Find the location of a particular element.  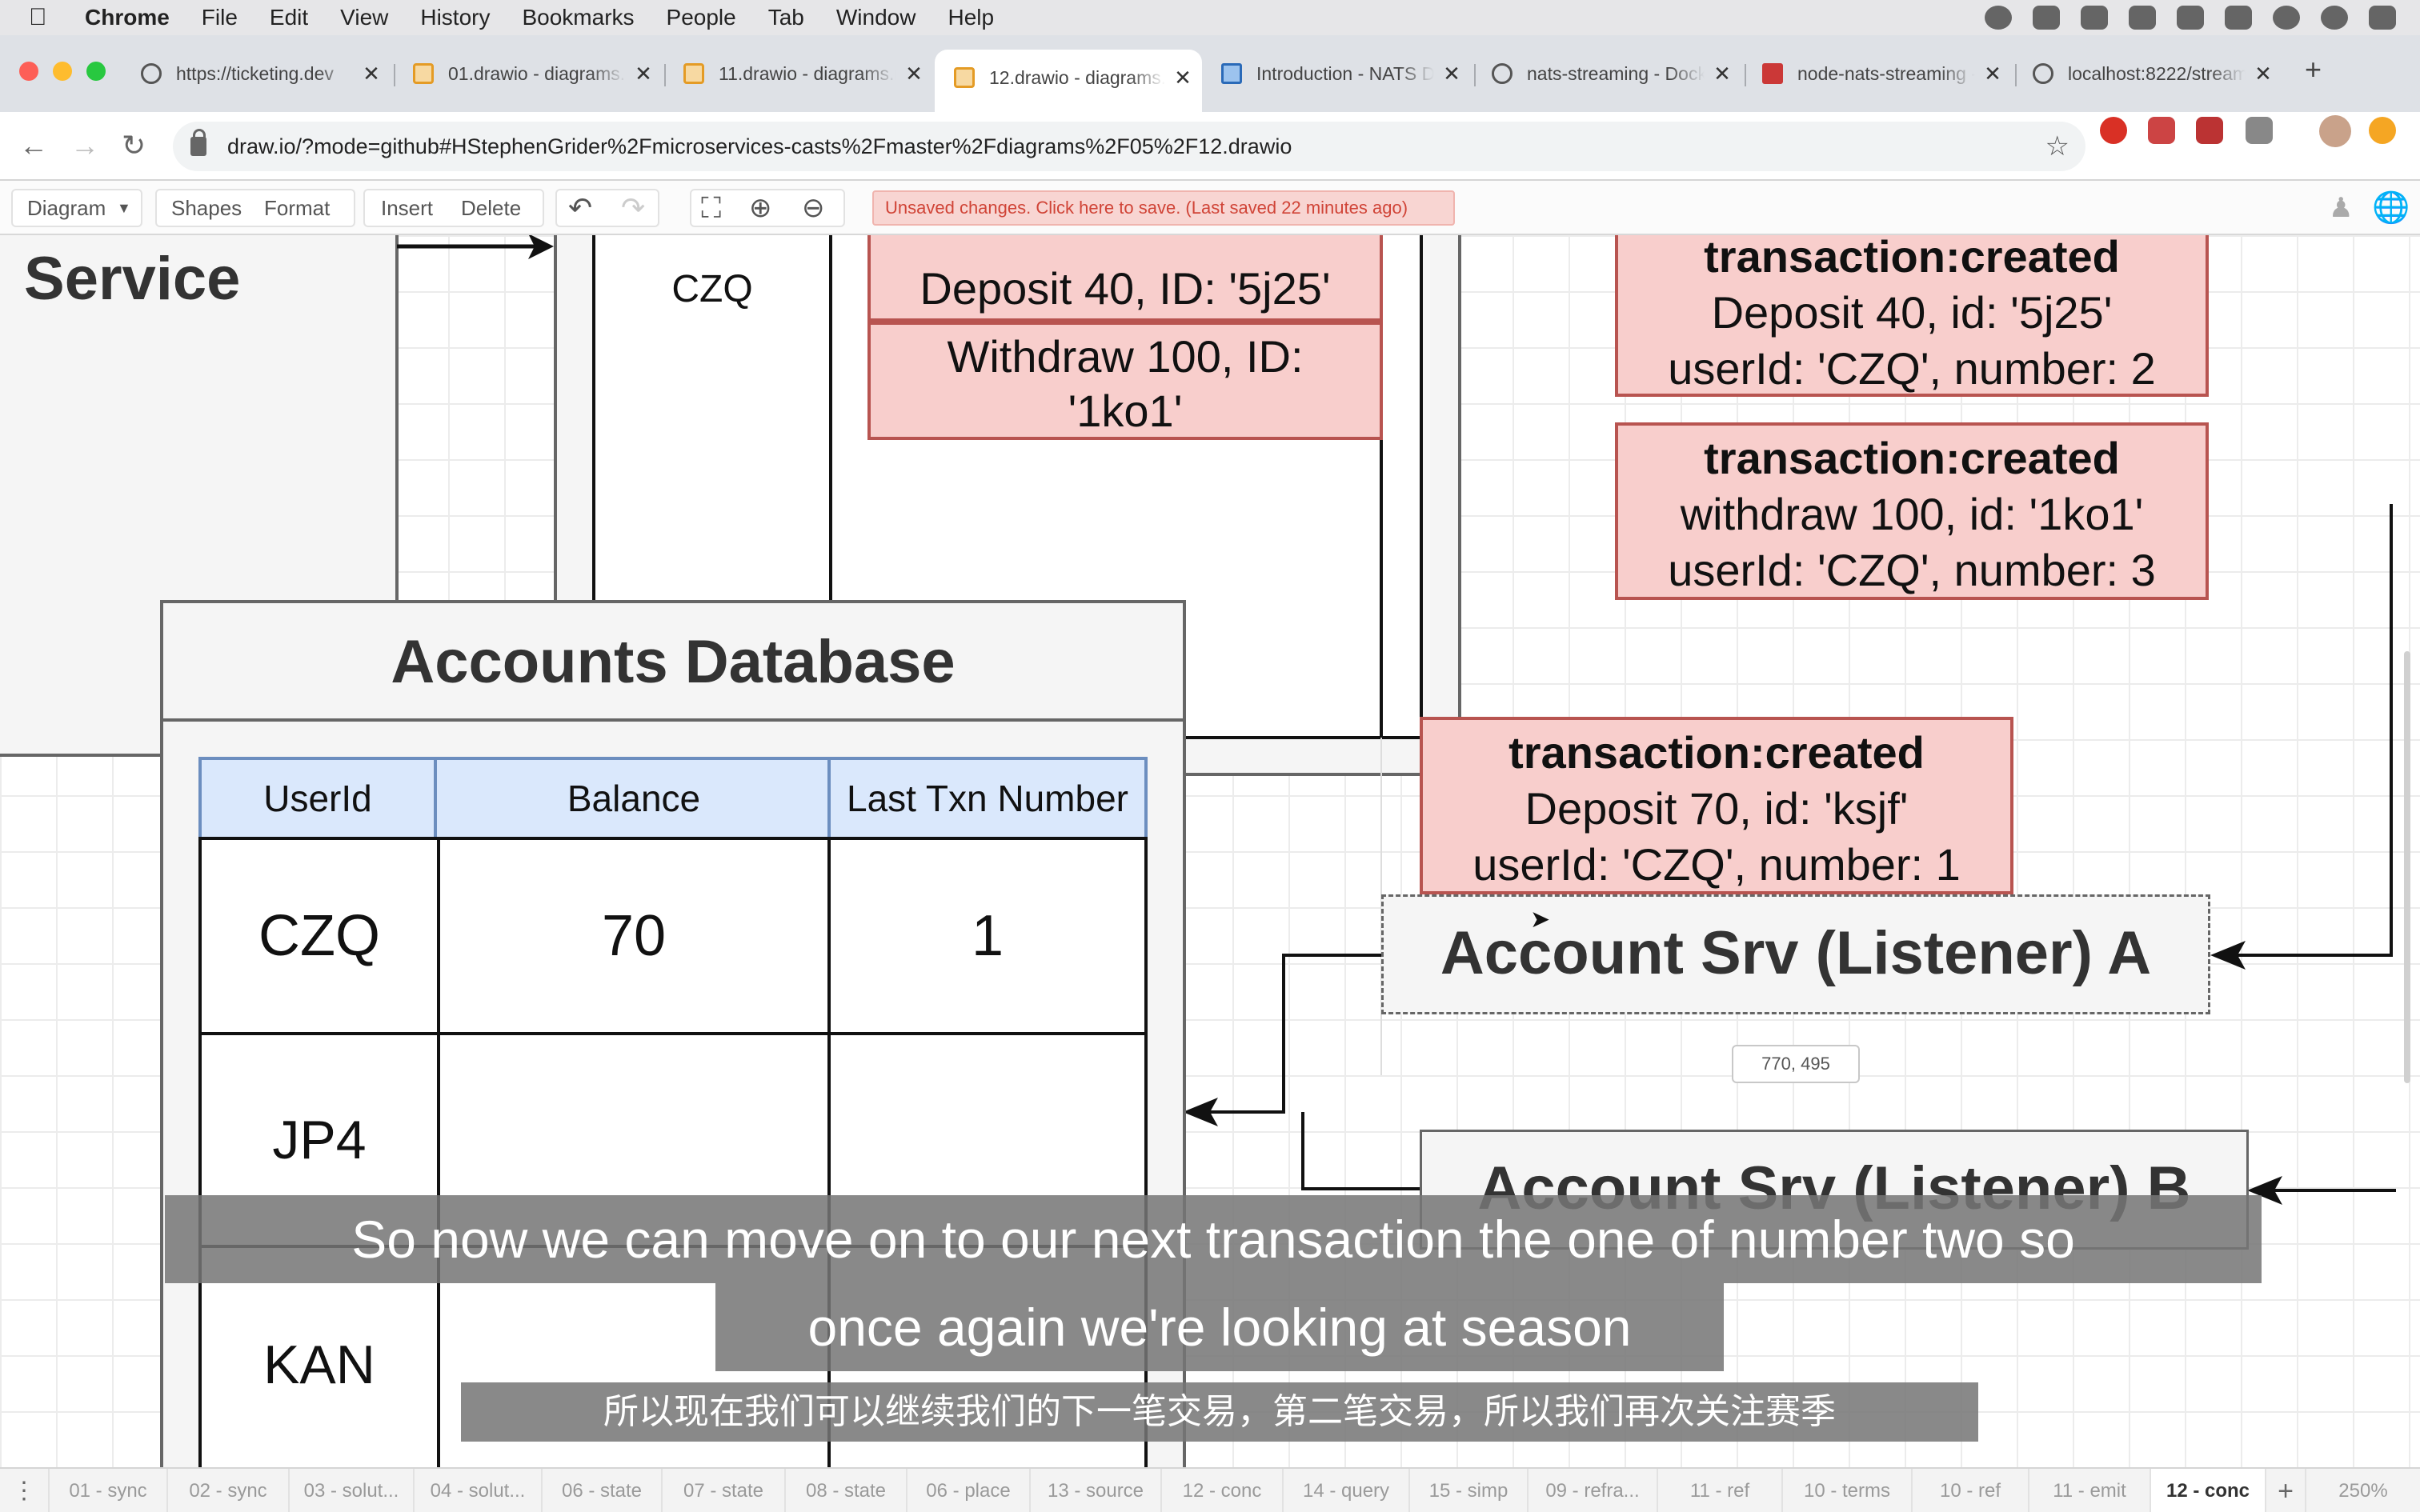

fullscreen-icon: ⛶ is located at coordinates (711, 208).